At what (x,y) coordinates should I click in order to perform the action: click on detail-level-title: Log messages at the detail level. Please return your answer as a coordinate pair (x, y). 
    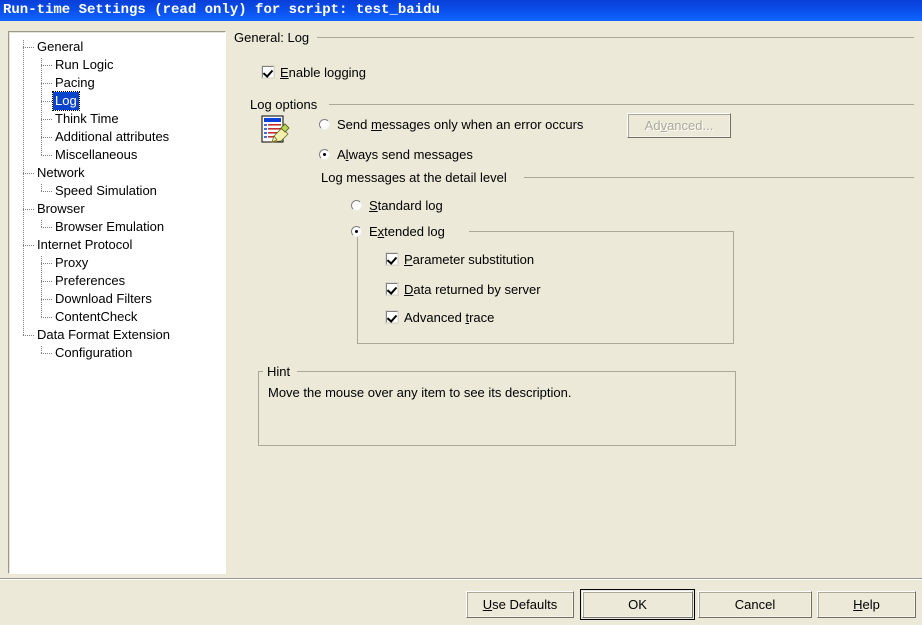
    Looking at the image, I should click on (414, 177).